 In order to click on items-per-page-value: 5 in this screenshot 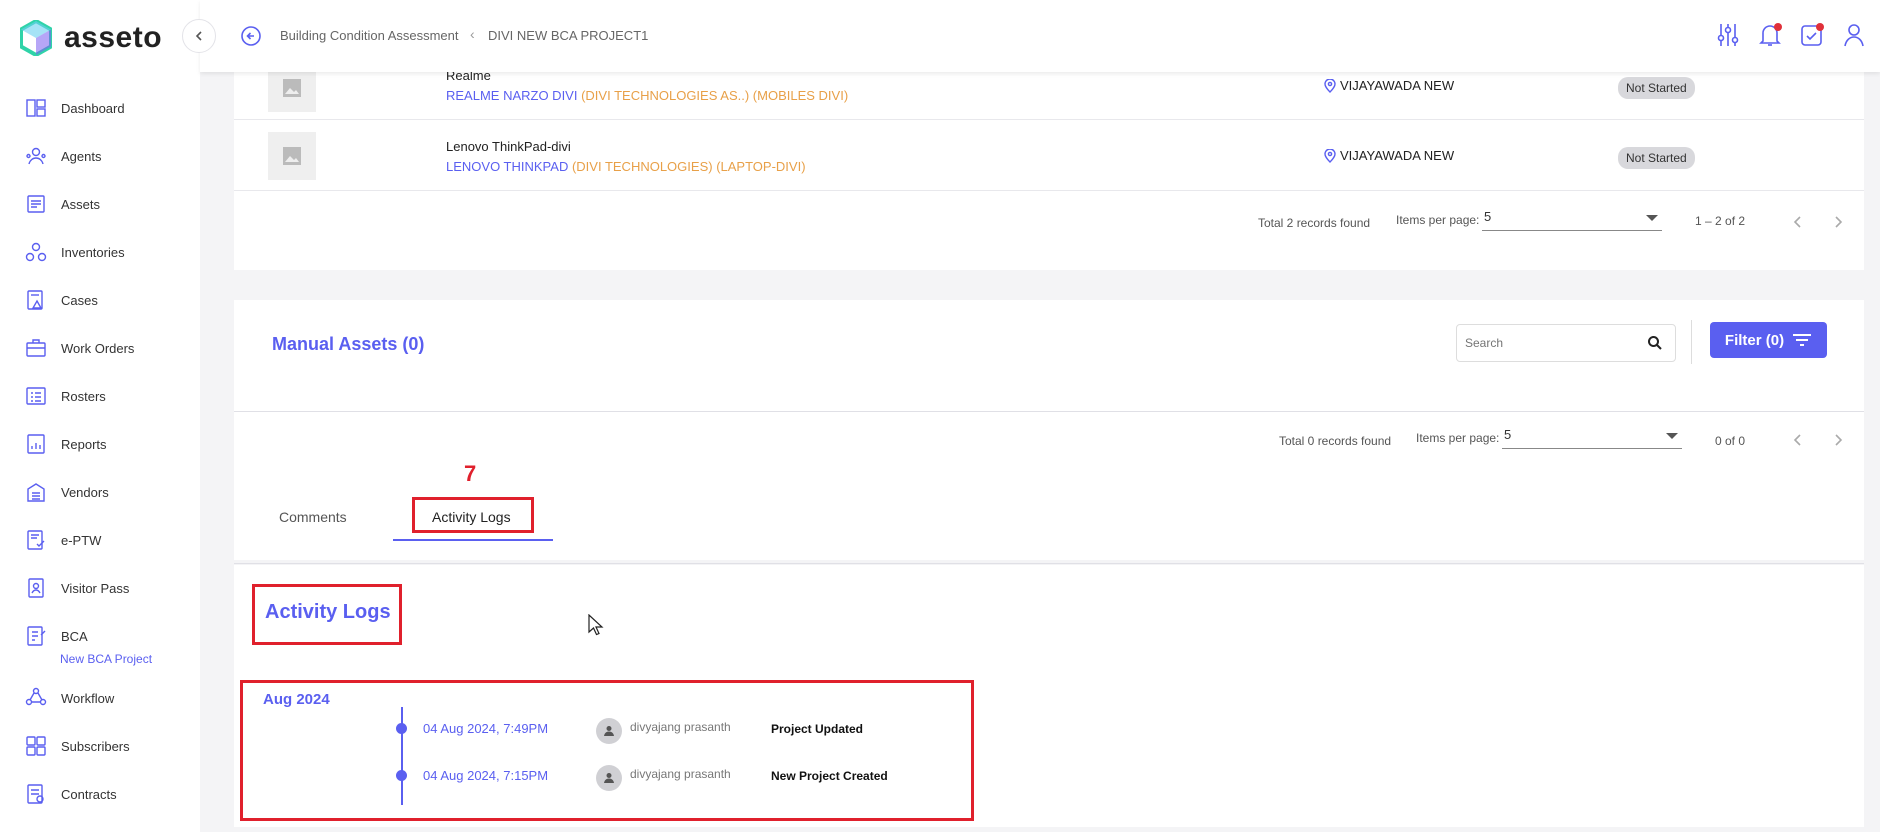, I will do `click(1488, 216)`.